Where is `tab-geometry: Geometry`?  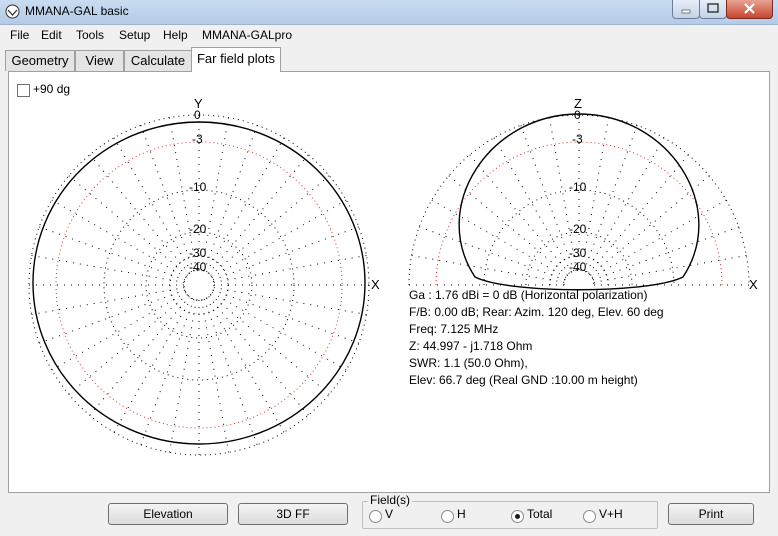
tab-geometry: Geometry is located at coordinates (40, 60).